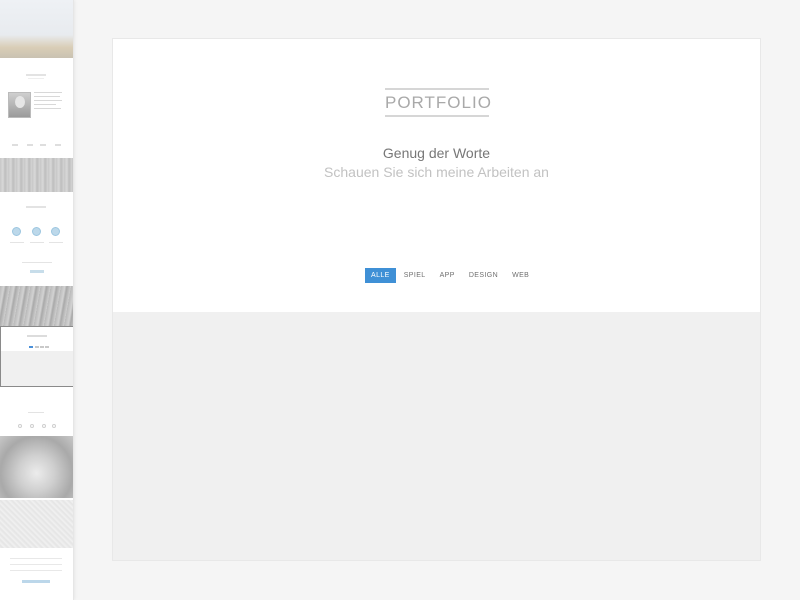  Describe the element at coordinates (36, 29) in the screenshot. I see `thumbnail-hero-section` at that location.